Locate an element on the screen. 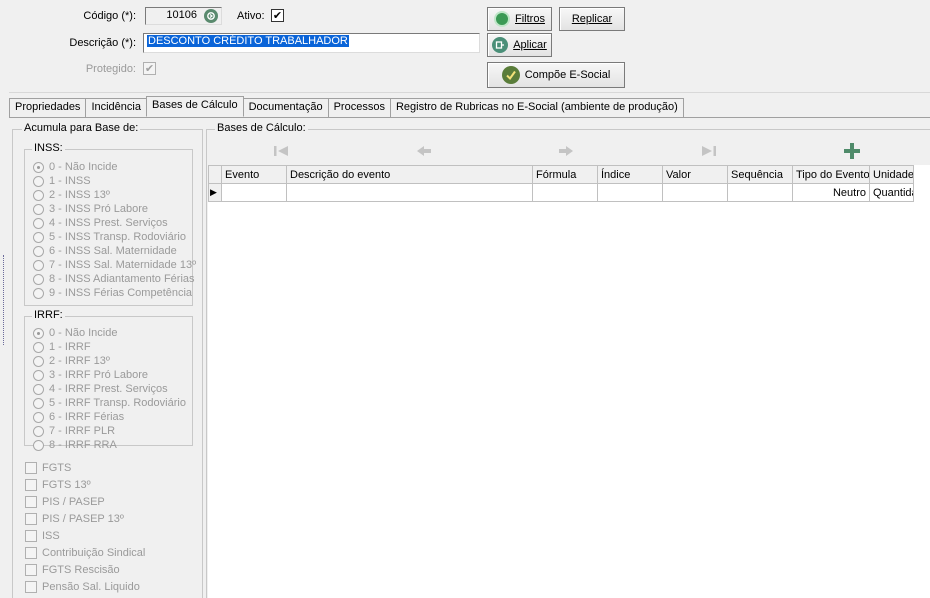 This screenshot has height=598, width=930. base-check-item: Contribuição Sindical is located at coordinates (85, 552).